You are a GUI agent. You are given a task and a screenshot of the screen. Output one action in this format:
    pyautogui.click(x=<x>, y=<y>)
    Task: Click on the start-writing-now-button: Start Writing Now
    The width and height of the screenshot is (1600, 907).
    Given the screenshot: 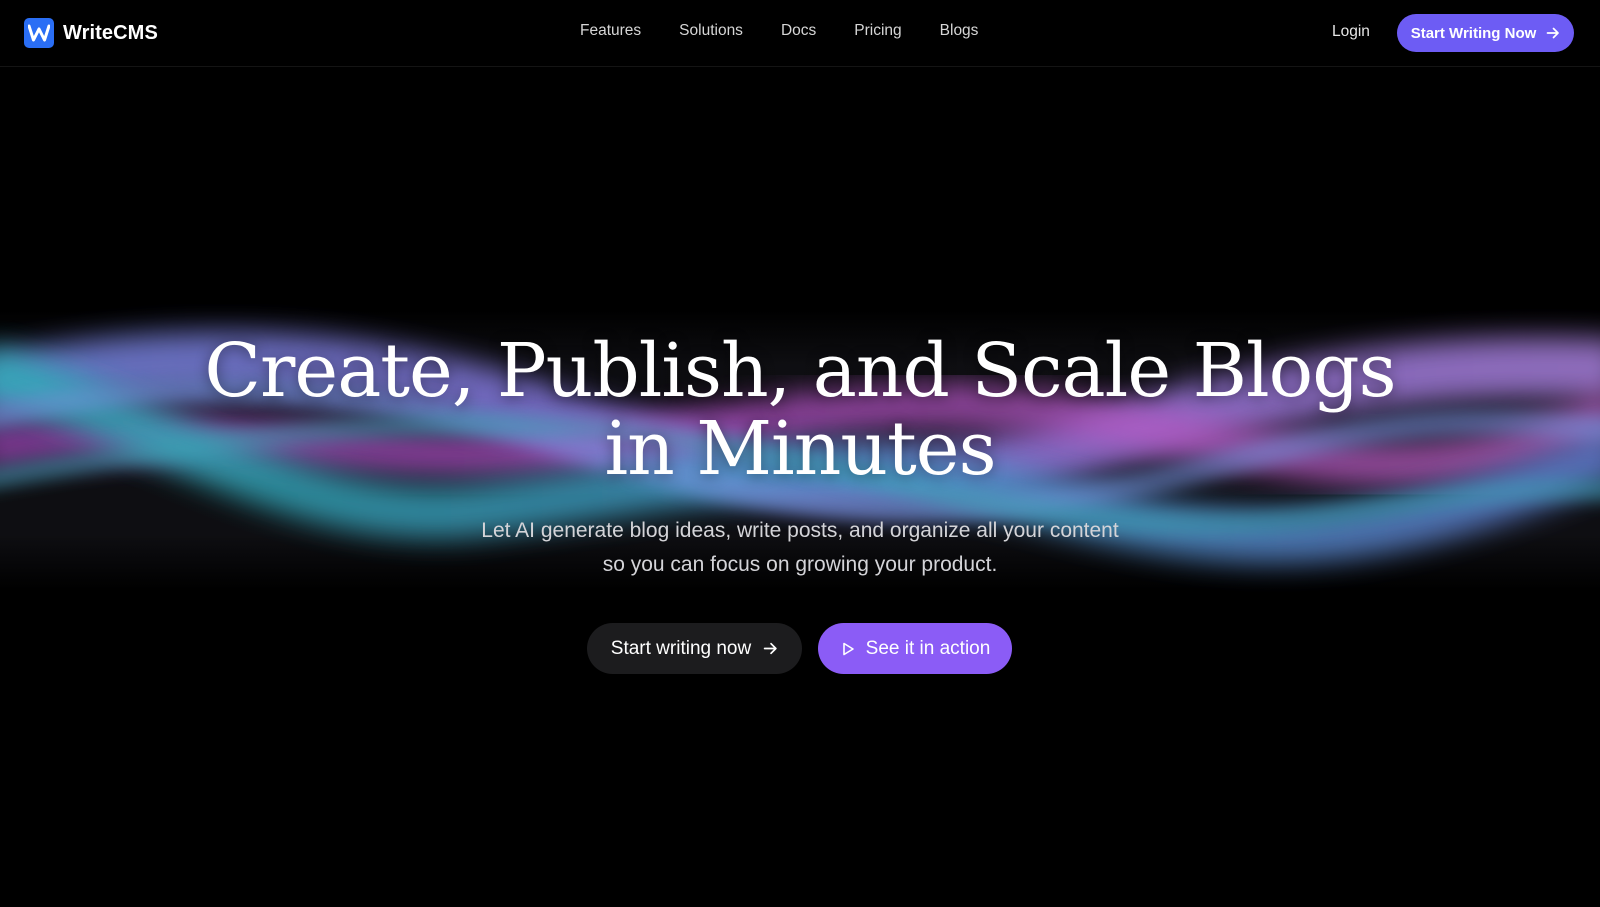 What is the action you would take?
    pyautogui.click(x=1485, y=33)
    